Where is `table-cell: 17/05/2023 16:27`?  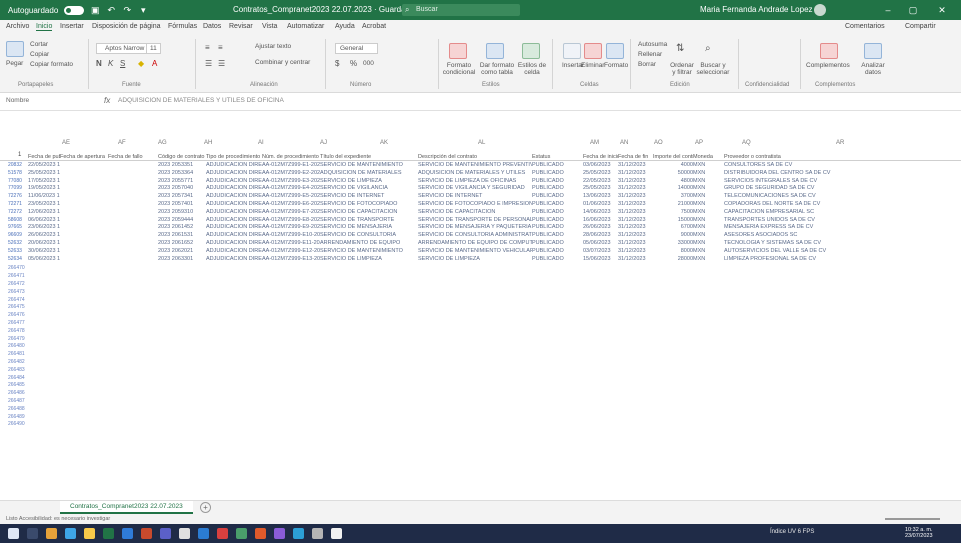 table-cell: 17/05/2023 16:27 is located at coordinates (44, 181).